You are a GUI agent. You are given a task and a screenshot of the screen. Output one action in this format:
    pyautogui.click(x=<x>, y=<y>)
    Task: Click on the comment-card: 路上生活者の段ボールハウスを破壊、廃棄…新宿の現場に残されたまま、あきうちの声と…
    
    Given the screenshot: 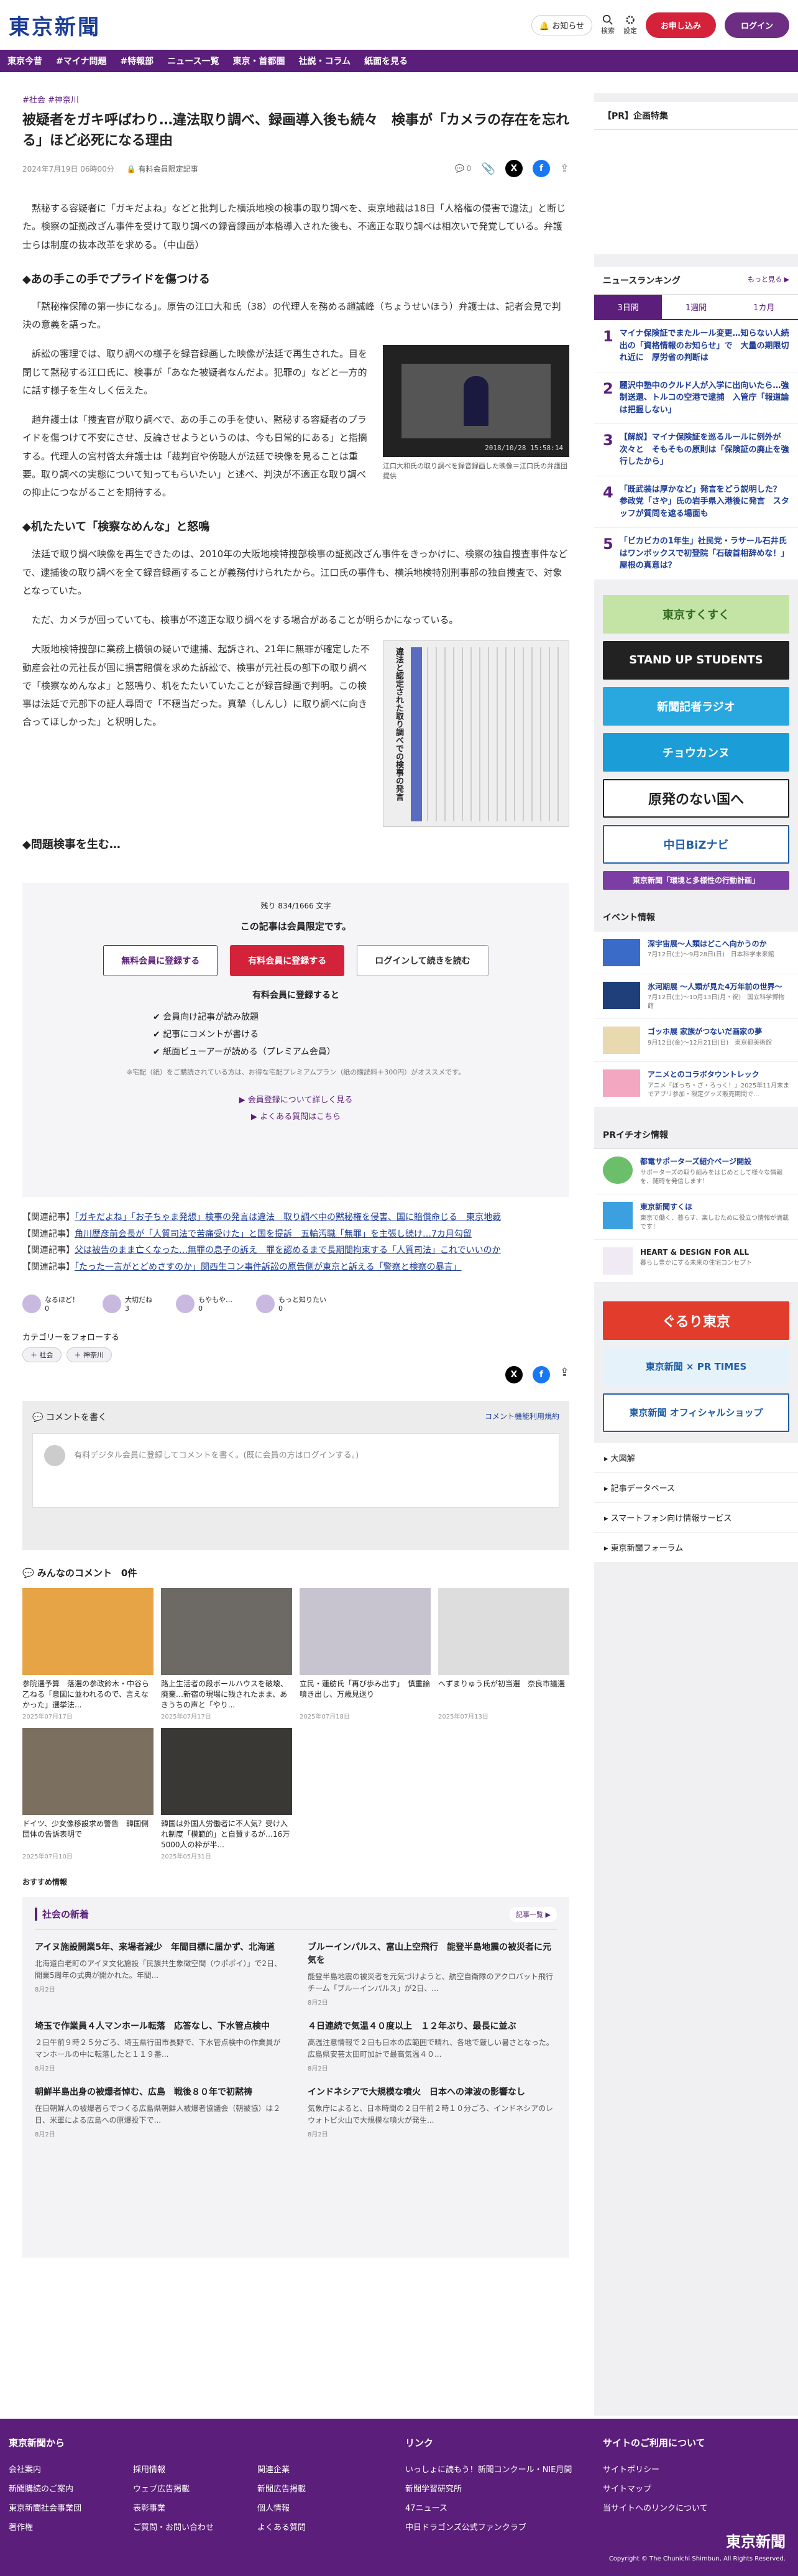 What is the action you would take?
    pyautogui.click(x=227, y=1653)
    